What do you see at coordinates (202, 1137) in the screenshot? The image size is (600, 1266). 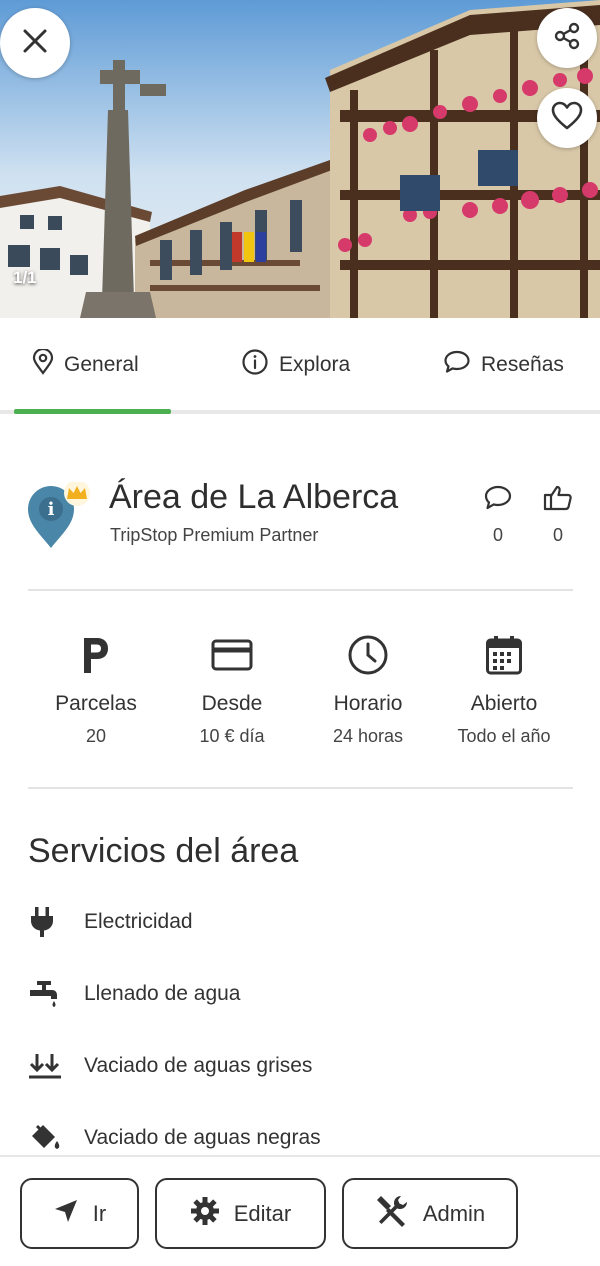 I see `service-label: Vaciado de aguas negras` at bounding box center [202, 1137].